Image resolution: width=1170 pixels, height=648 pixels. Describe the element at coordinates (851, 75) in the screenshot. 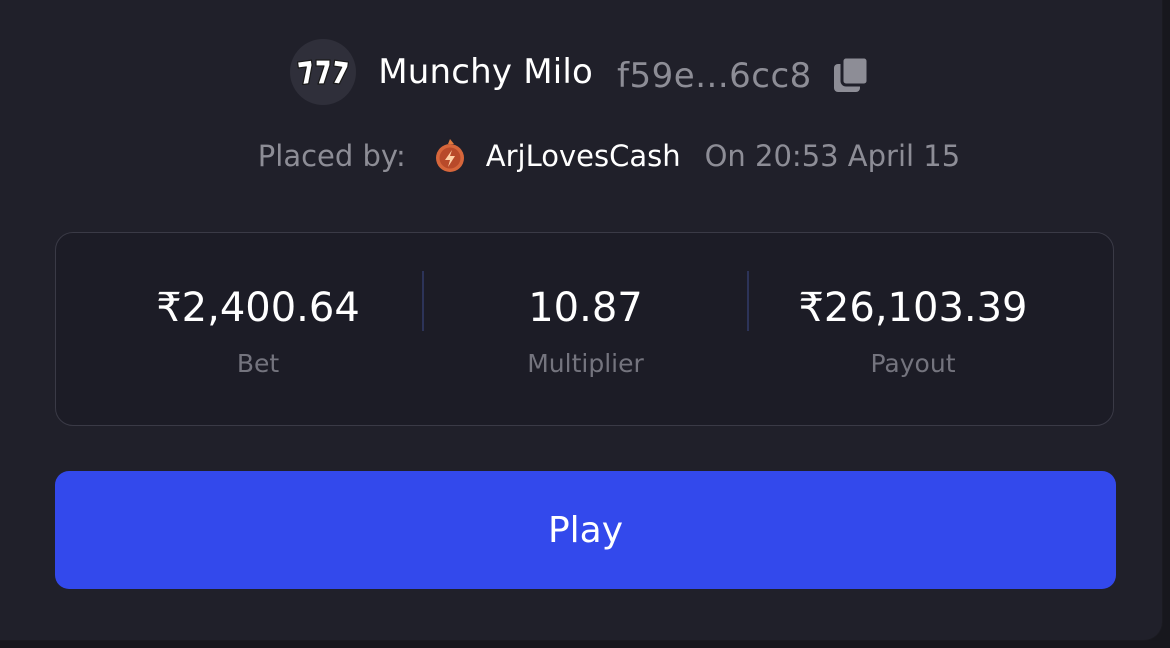

I see `copy-icon` at that location.